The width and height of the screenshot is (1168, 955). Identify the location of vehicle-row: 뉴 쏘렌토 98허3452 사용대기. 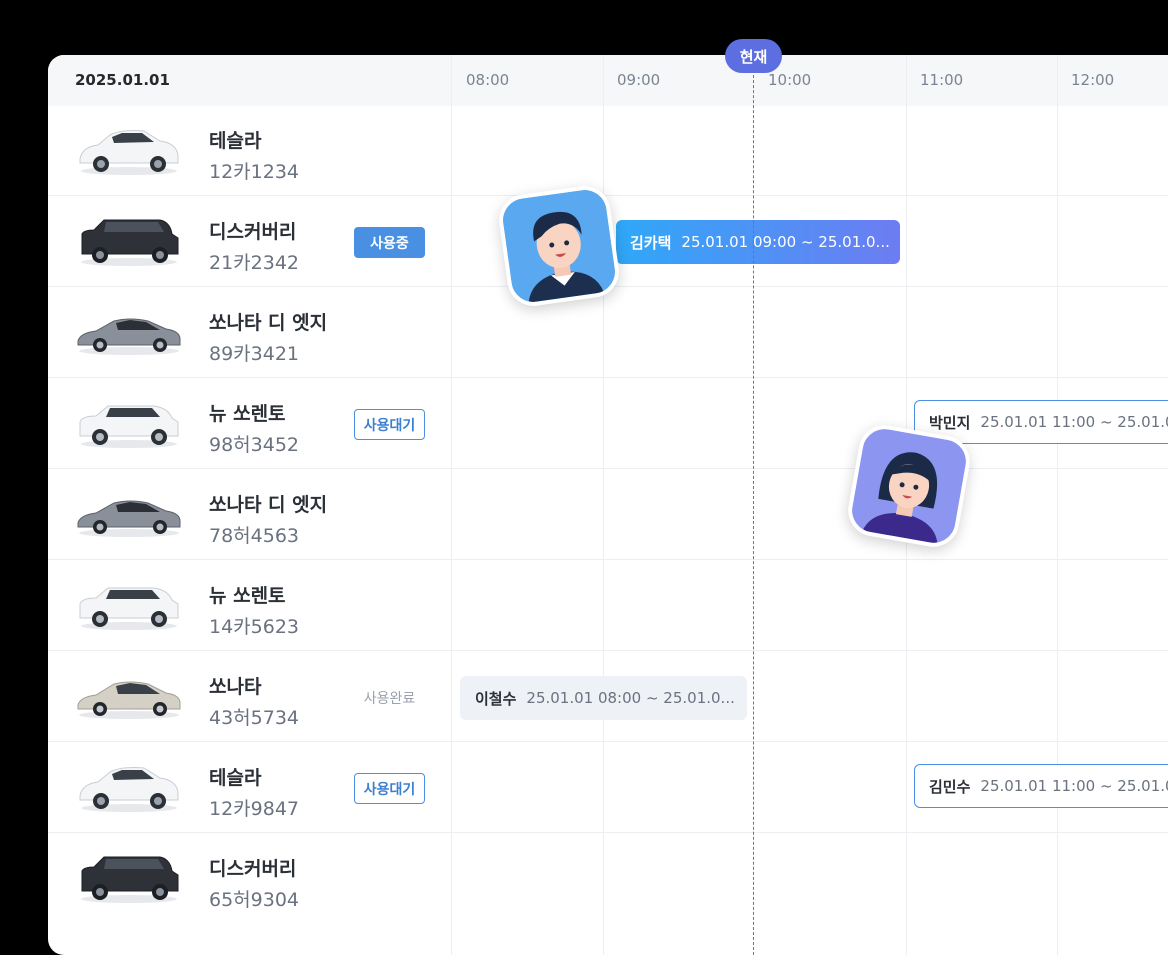
(249, 423).